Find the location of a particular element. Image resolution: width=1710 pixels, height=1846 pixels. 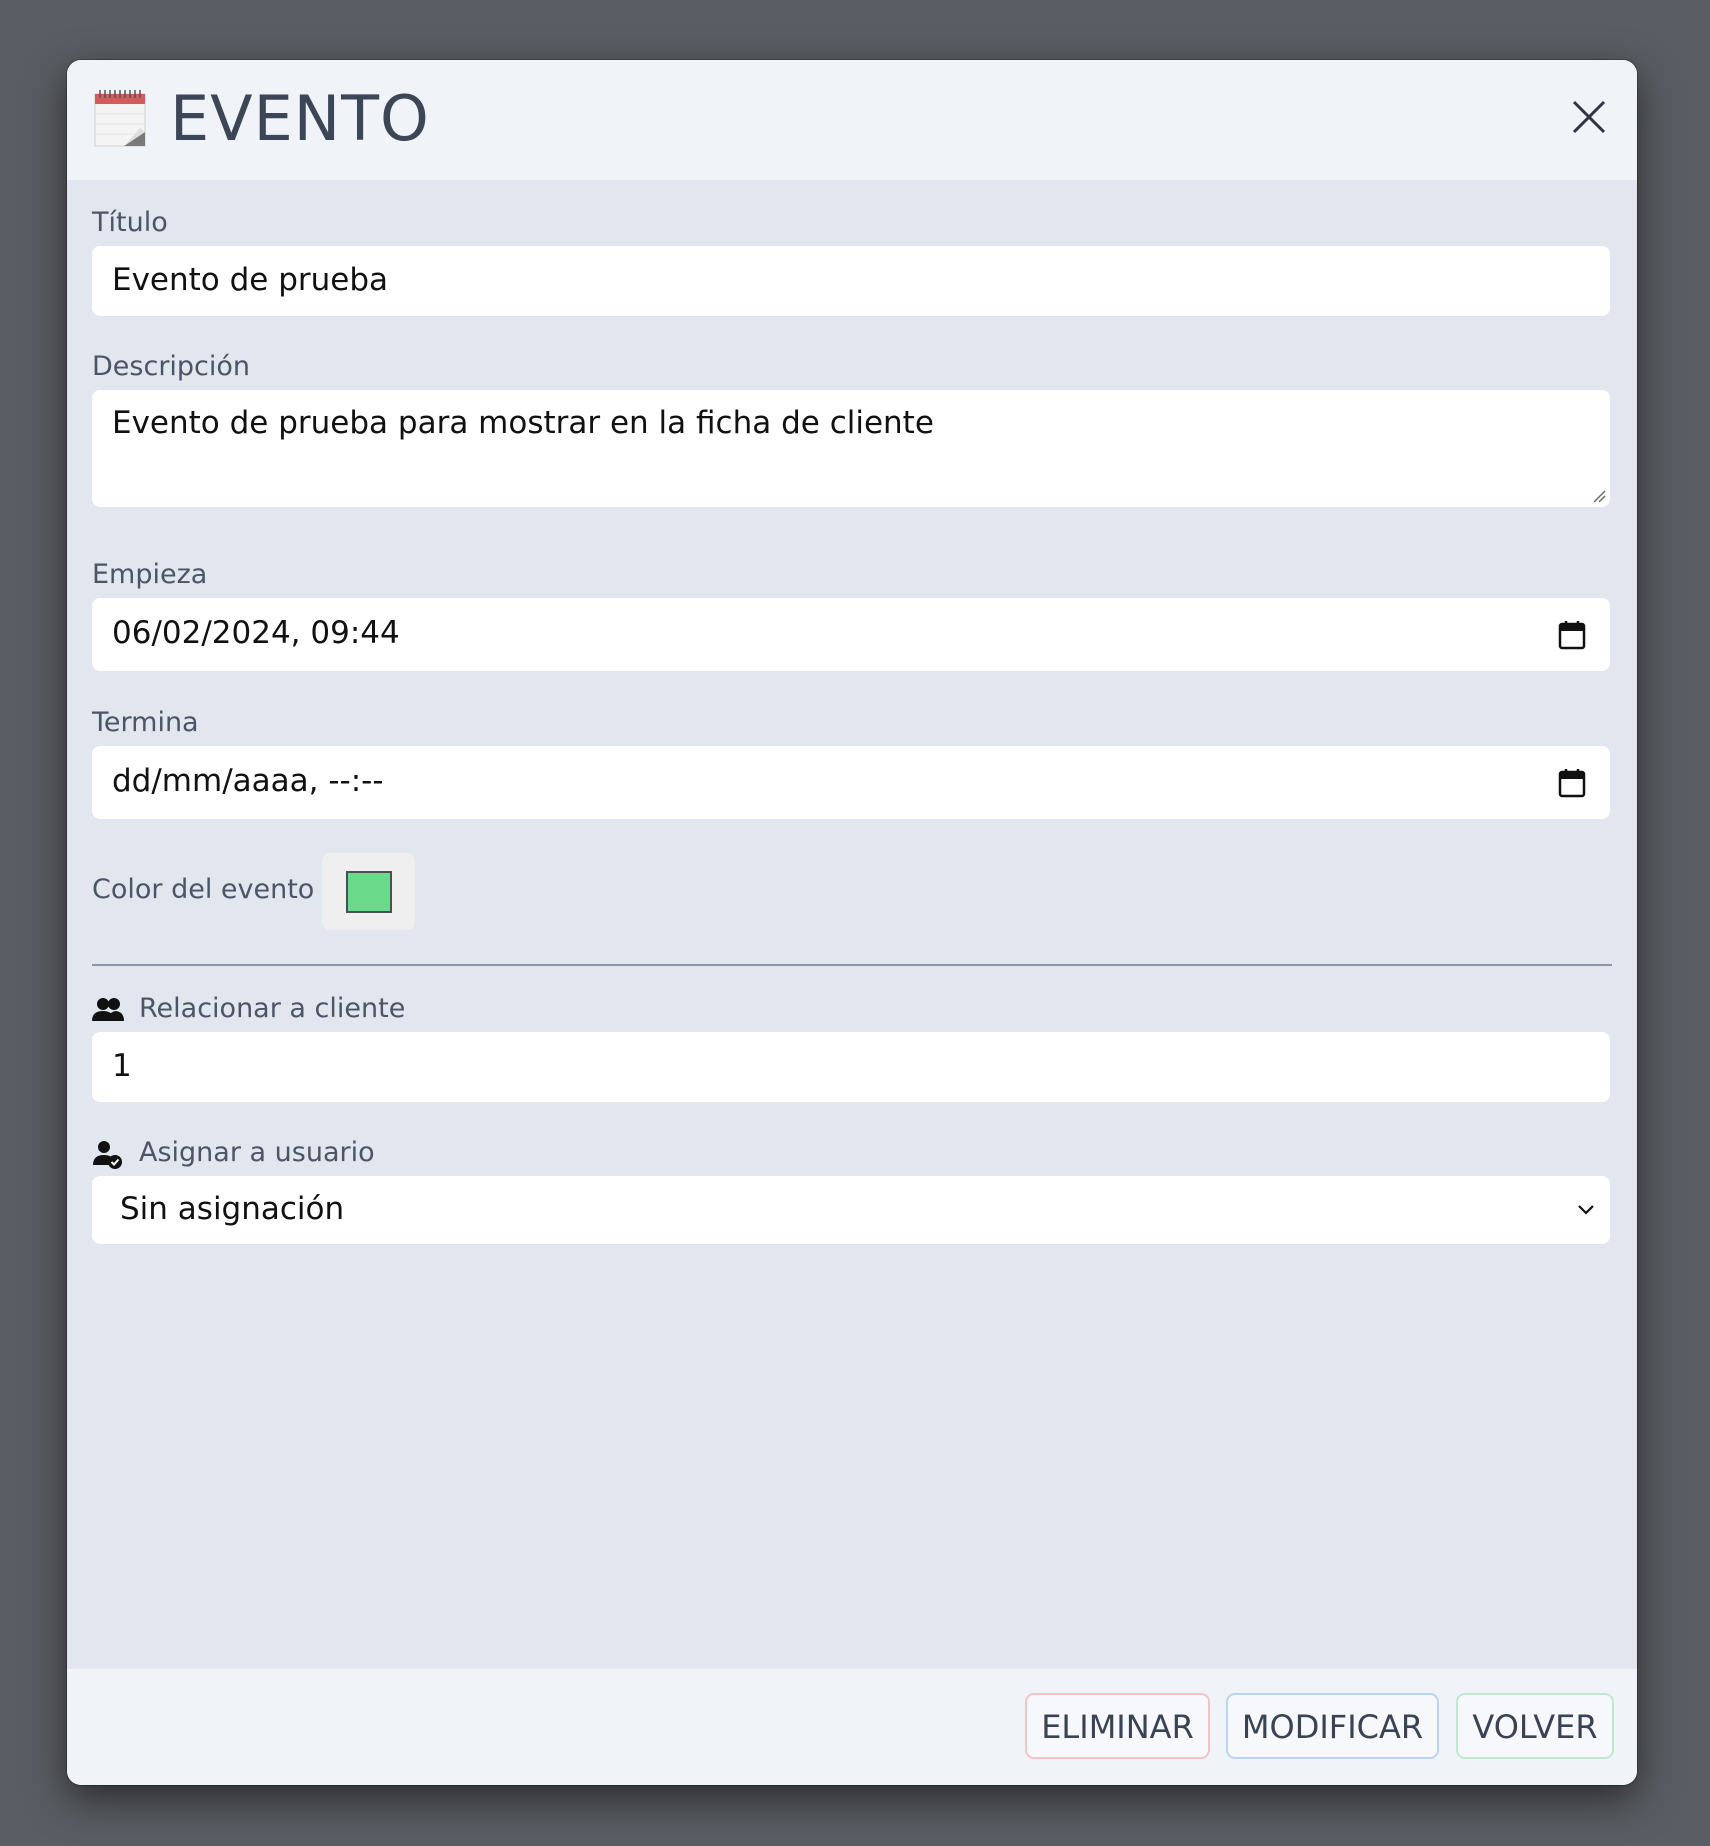

user-check-icon is located at coordinates (107, 1155).